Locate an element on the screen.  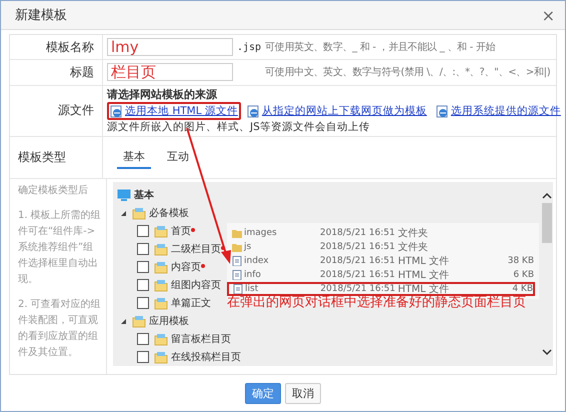
tab: 基本 is located at coordinates (134, 158).